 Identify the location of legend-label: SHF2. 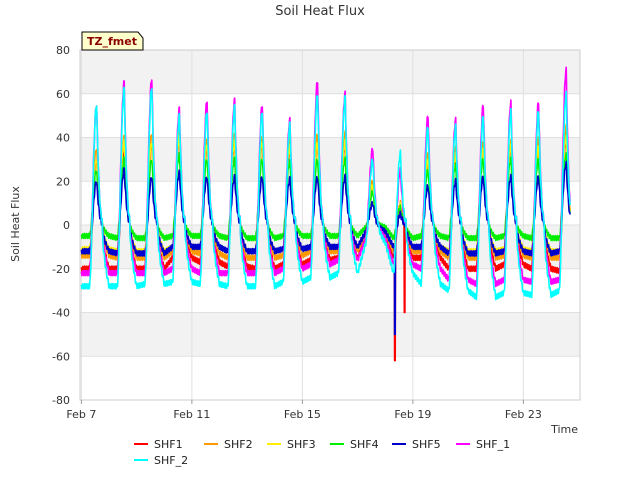
(238, 444).